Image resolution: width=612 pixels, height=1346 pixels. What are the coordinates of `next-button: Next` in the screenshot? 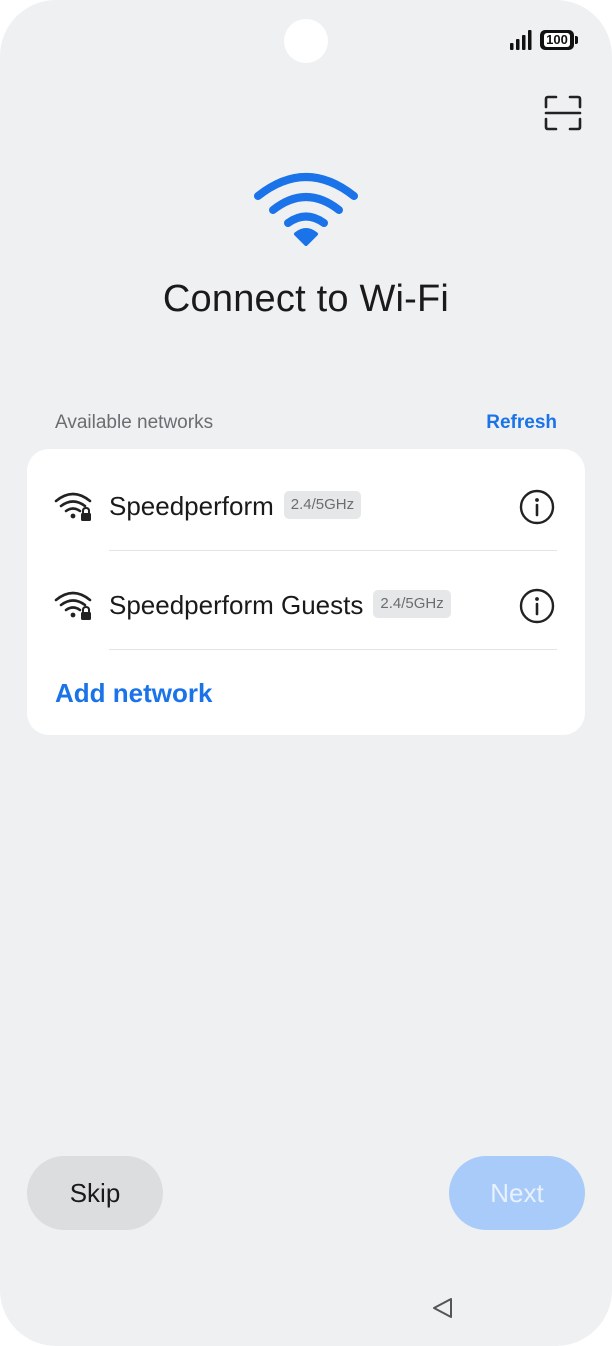 It's located at (517, 1193).